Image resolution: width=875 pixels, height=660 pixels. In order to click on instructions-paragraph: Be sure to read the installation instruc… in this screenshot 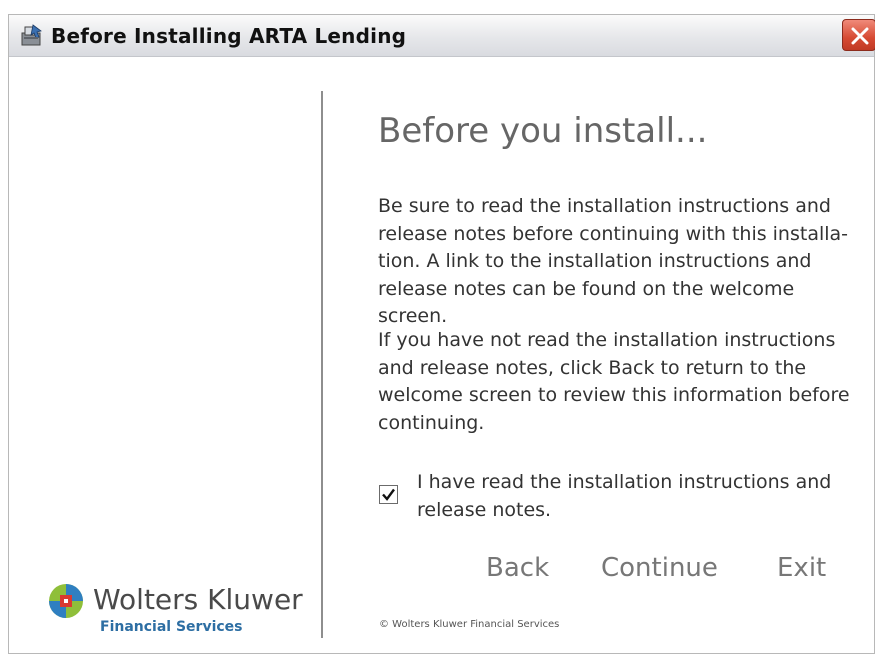, I will do `click(613, 261)`.